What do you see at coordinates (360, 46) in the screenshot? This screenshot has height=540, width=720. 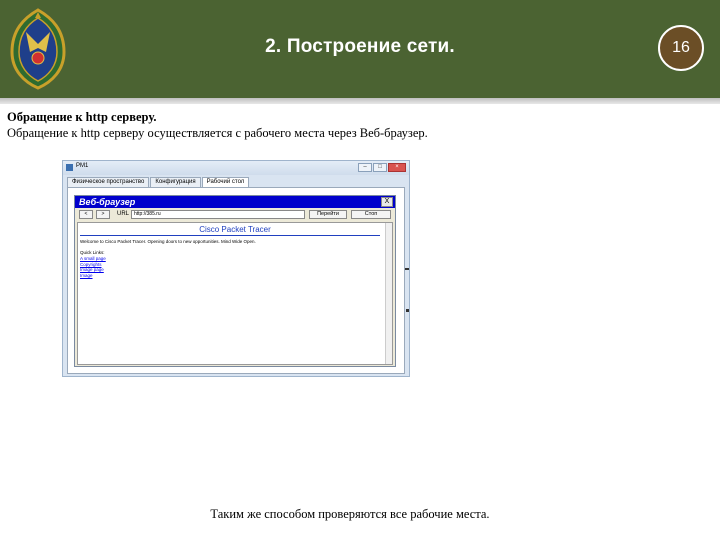 I see `slide-title: 2. Построение сети.` at bounding box center [360, 46].